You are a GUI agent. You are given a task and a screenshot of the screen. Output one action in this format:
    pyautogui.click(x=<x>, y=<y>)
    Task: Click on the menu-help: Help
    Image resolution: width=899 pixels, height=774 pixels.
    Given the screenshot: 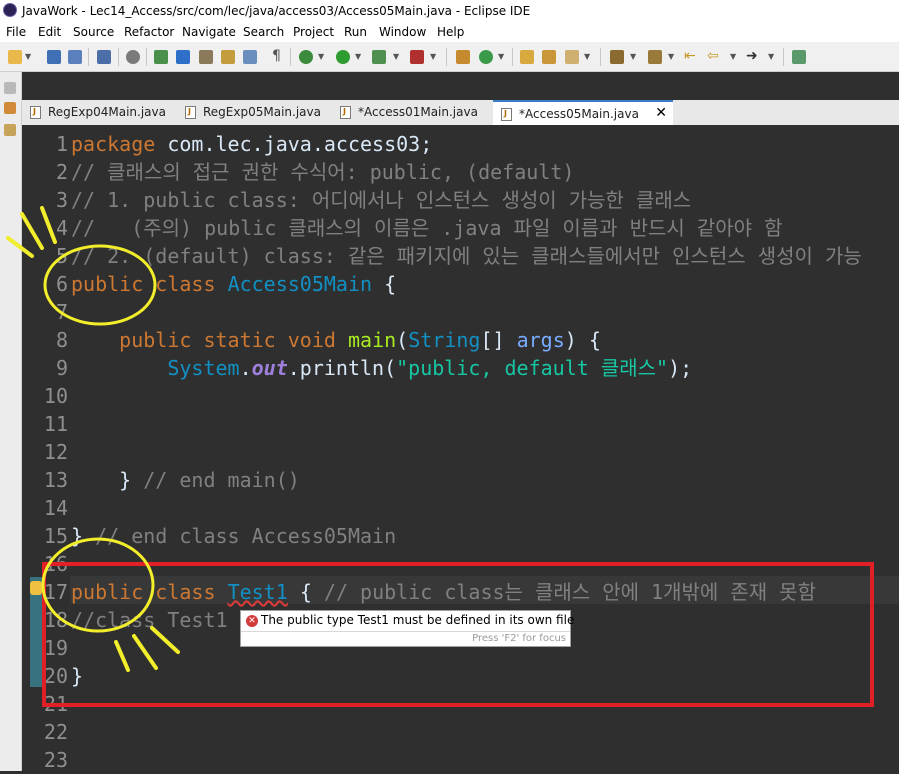 What is the action you would take?
    pyautogui.click(x=450, y=32)
    